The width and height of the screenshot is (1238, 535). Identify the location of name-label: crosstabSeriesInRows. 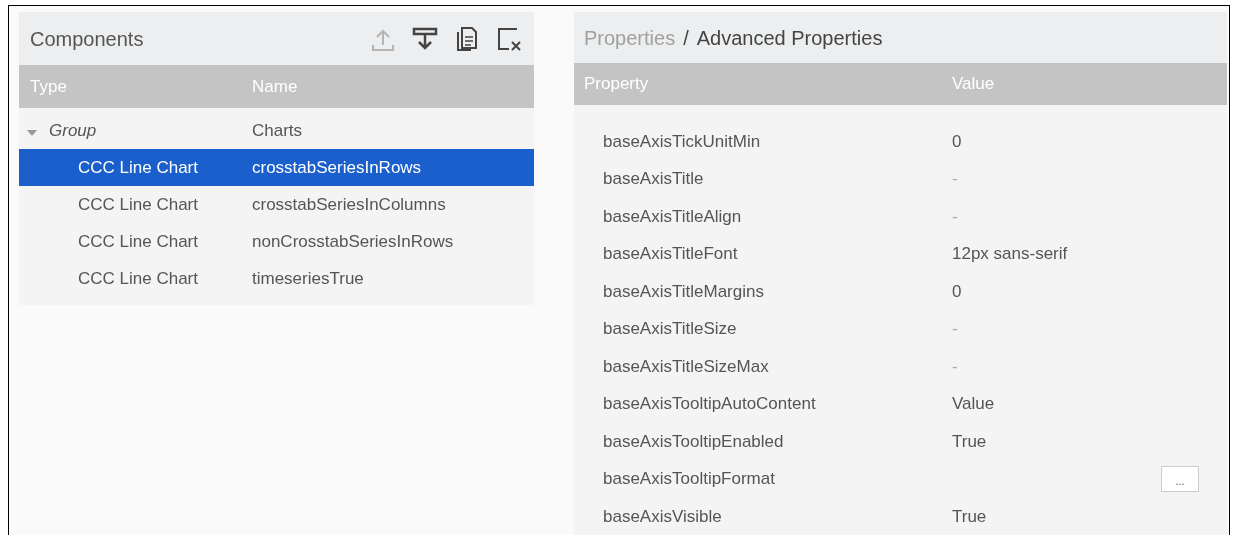
(337, 167).